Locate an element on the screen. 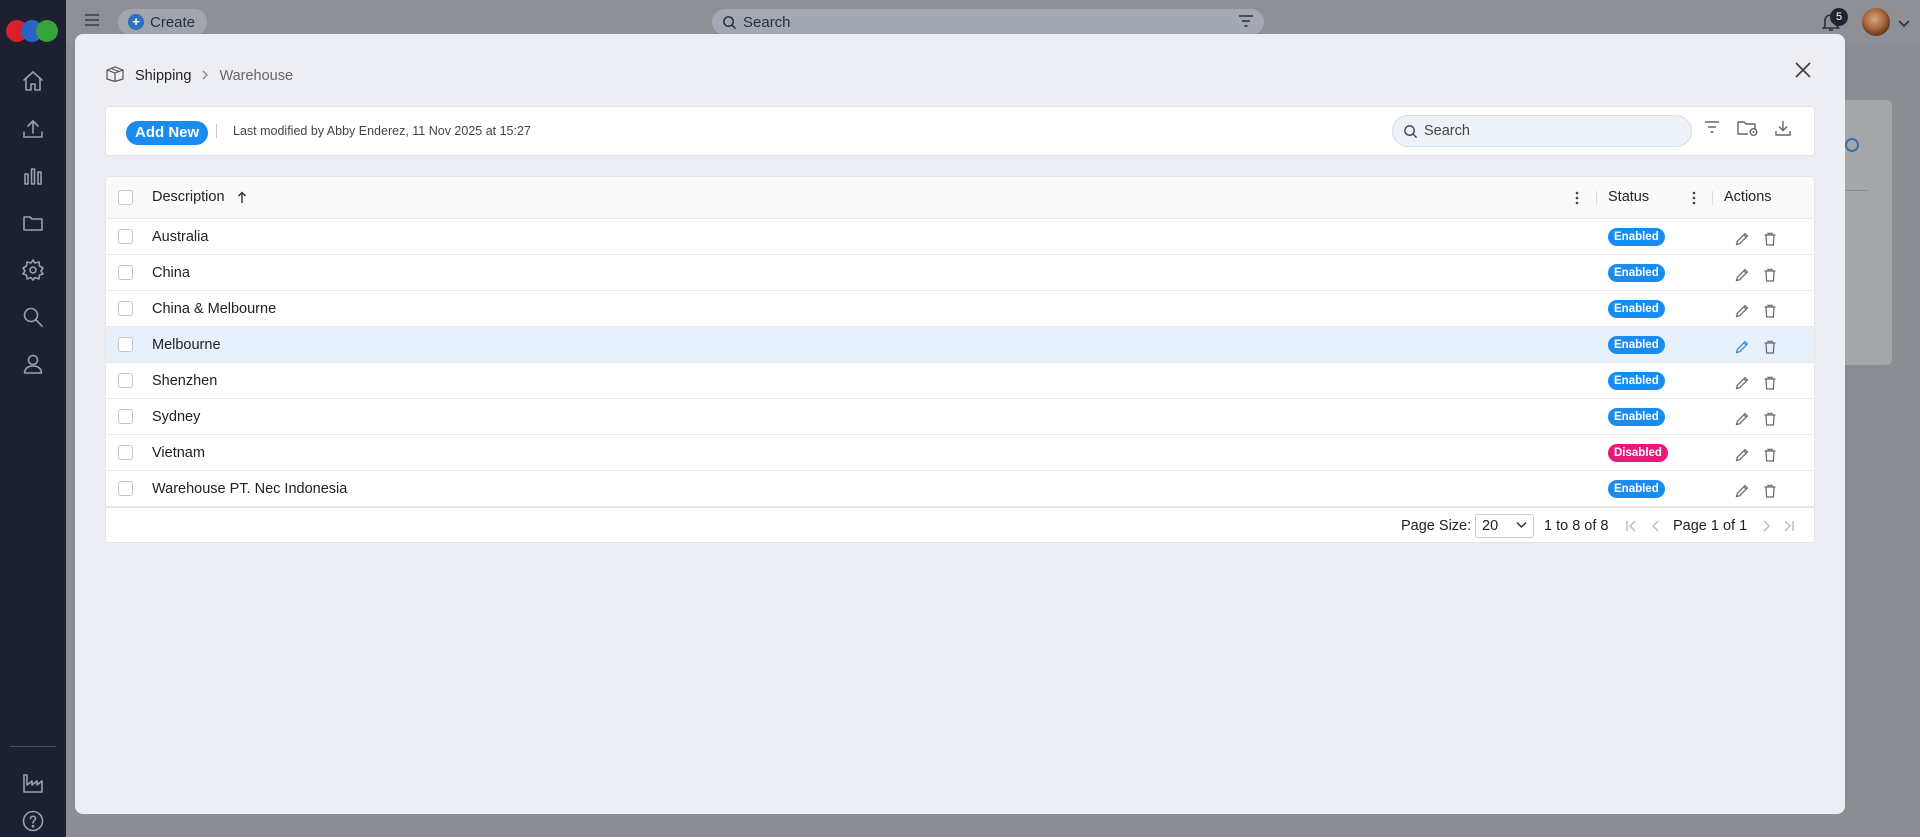  column-header-description: Description is located at coordinates (199, 197).